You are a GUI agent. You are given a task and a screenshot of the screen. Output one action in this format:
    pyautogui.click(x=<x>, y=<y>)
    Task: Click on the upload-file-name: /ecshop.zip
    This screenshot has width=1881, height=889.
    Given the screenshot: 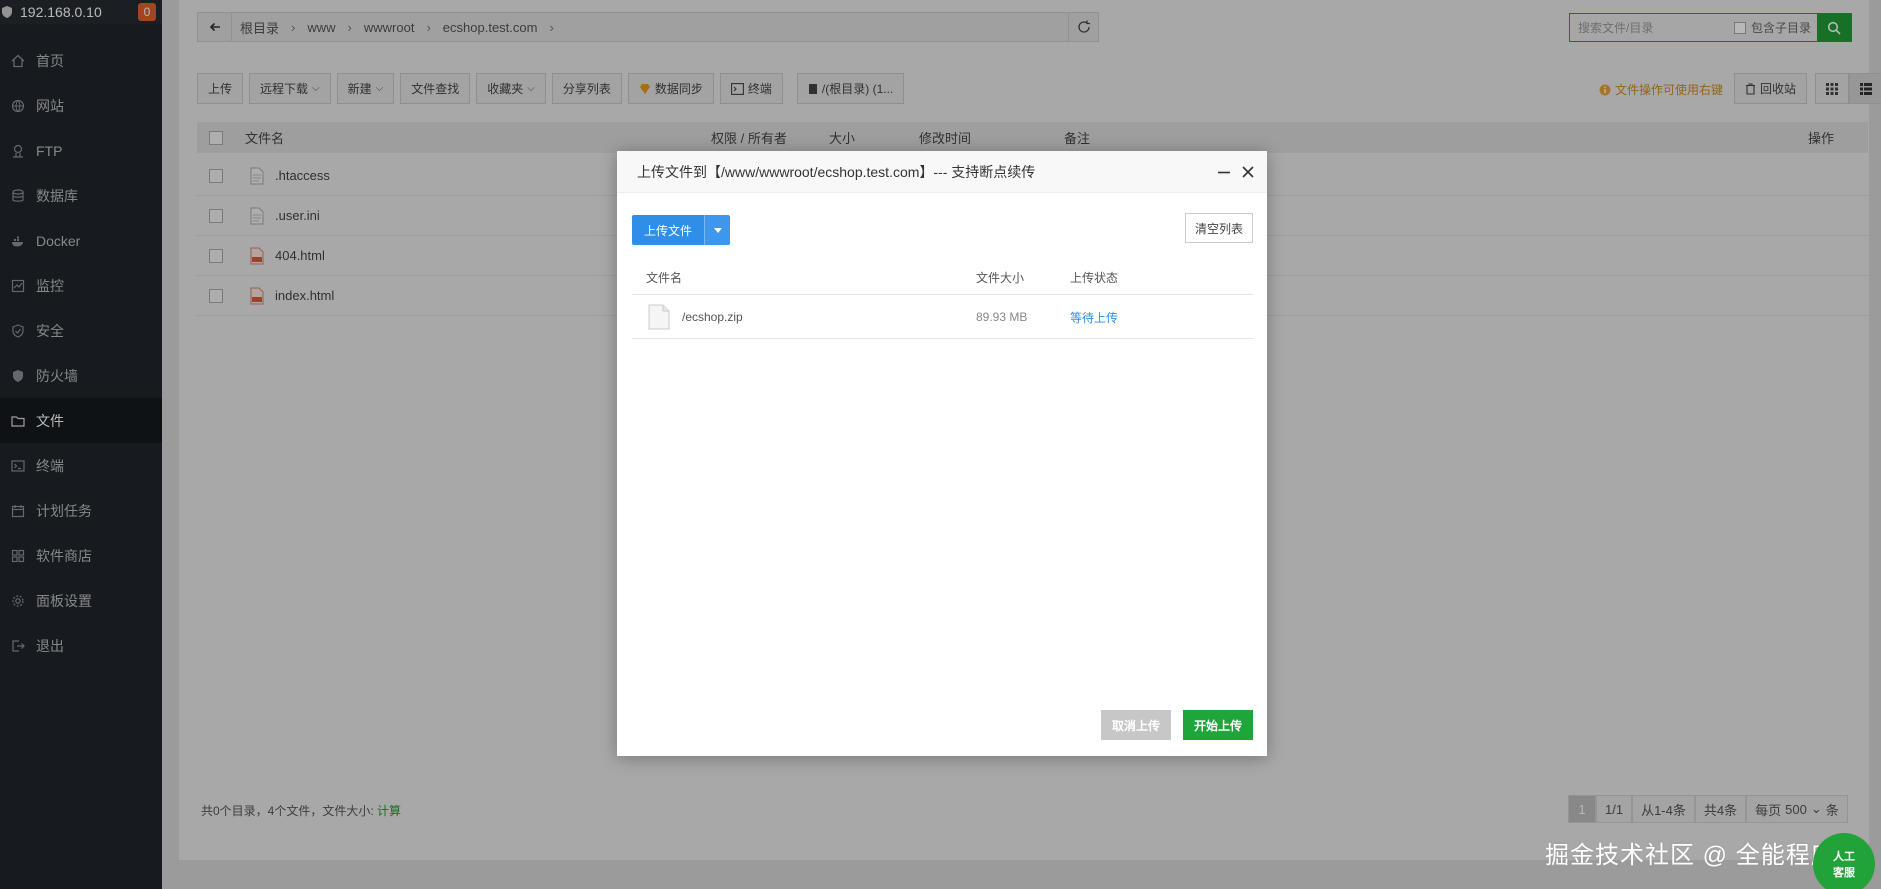 What is the action you would take?
    pyautogui.click(x=712, y=317)
    